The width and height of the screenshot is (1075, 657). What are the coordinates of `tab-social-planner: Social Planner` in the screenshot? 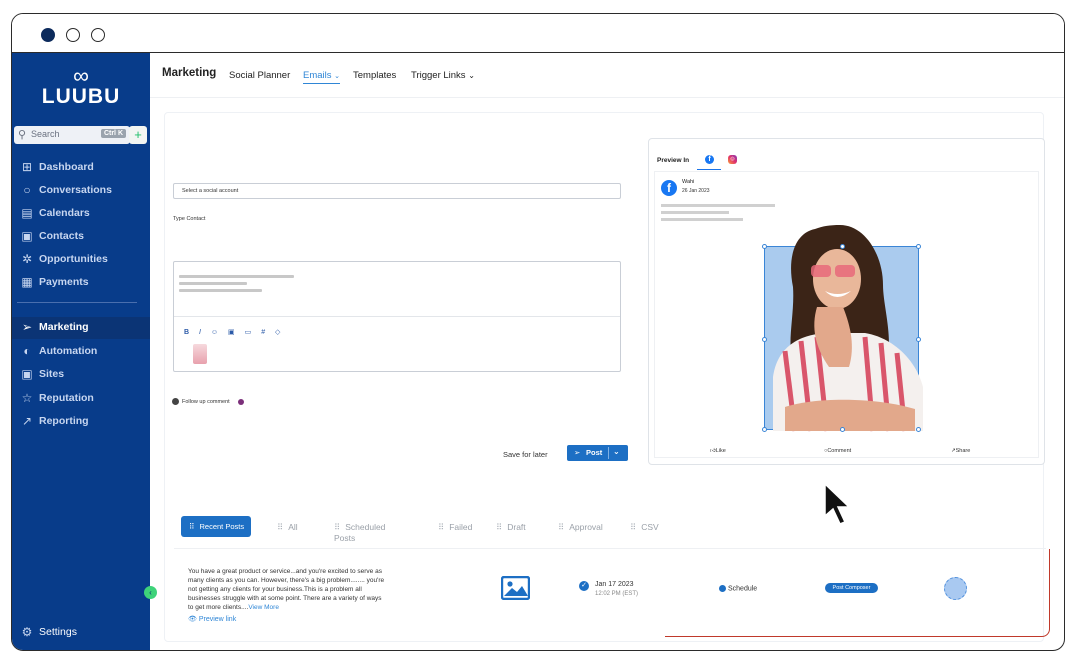 It's located at (259, 75).